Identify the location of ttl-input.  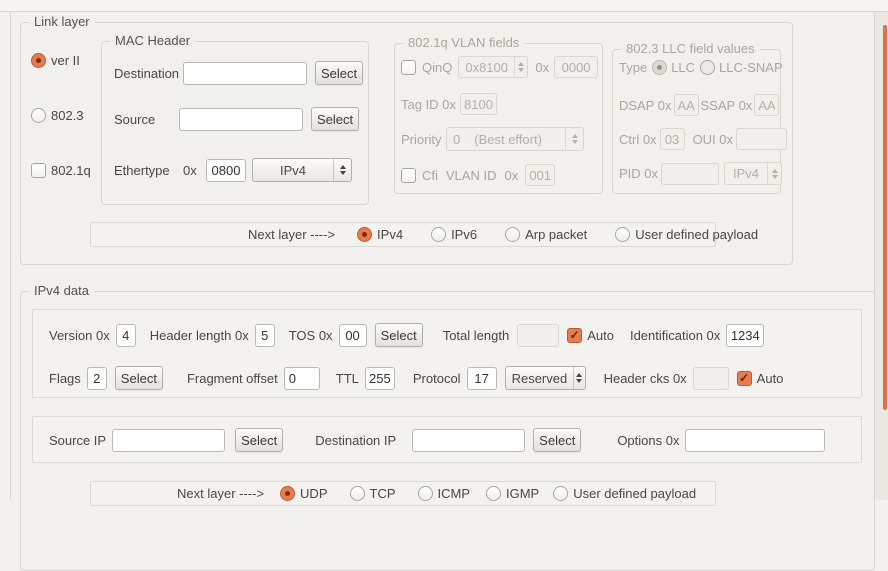
(379, 378).